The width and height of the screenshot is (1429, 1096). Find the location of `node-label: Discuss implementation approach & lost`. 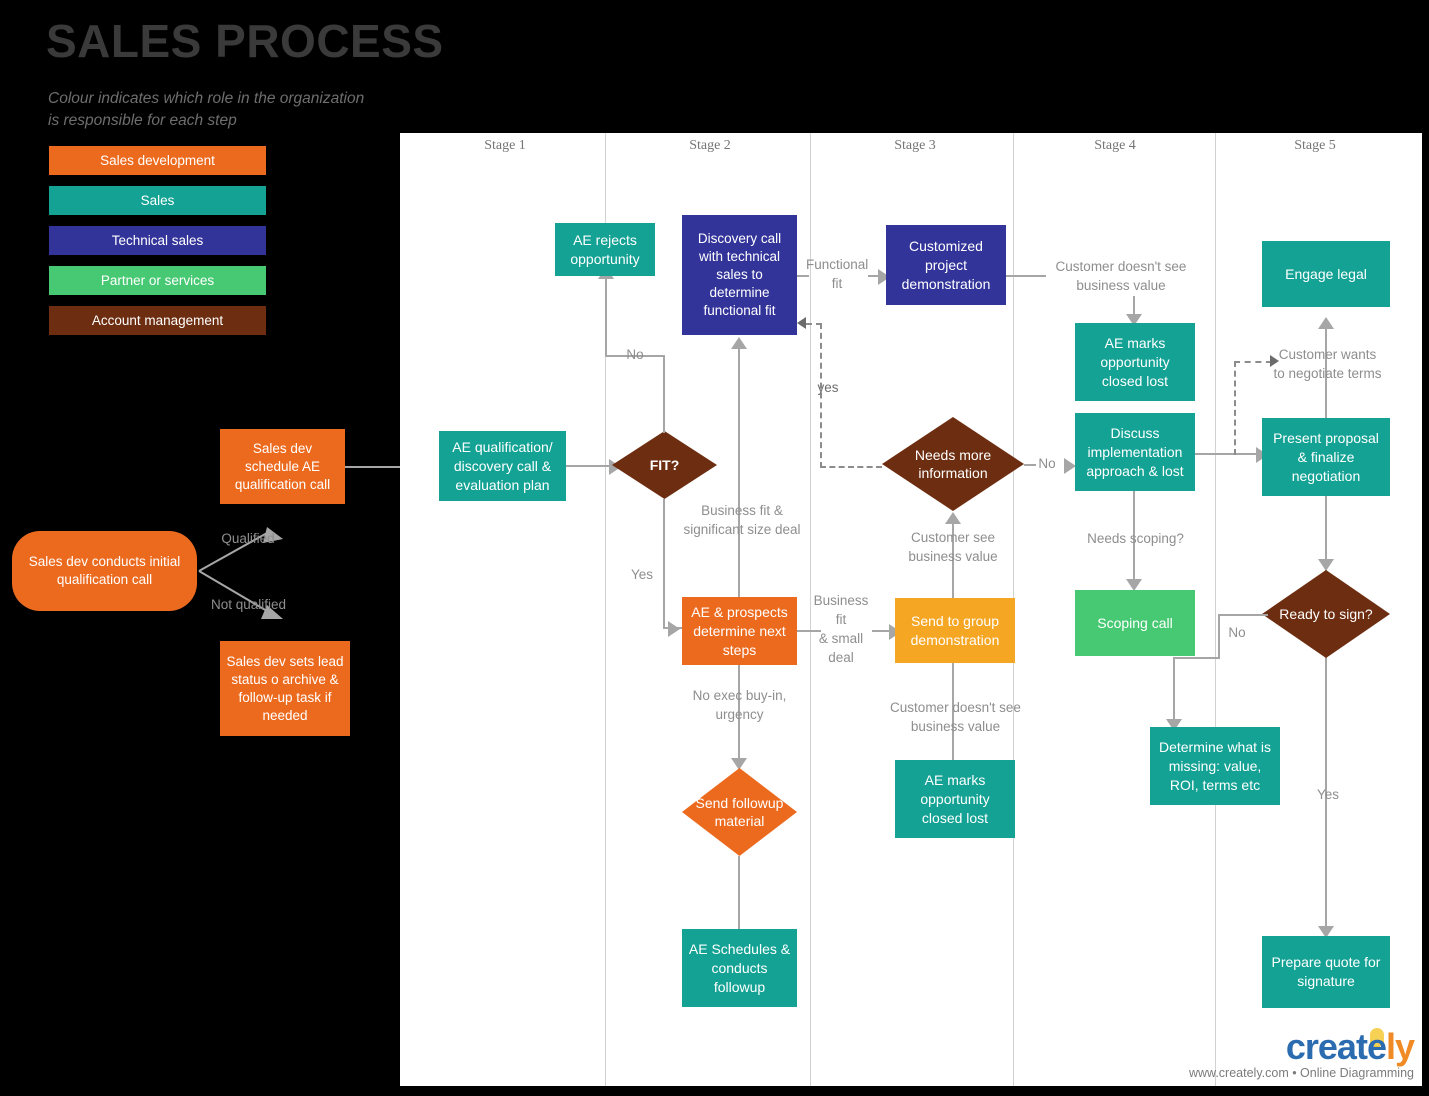

node-label: Discuss implementation approach & lost is located at coordinates (1135, 451).